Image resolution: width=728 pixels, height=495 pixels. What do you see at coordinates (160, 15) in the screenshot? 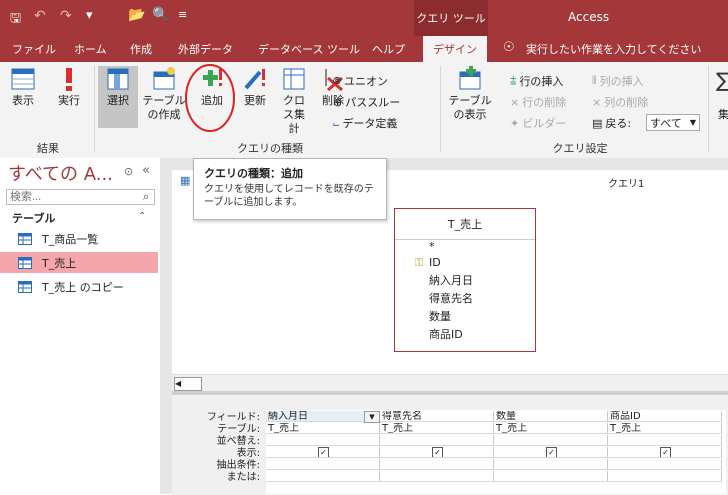
I see `print-preview-icon: 🔍` at bounding box center [160, 15].